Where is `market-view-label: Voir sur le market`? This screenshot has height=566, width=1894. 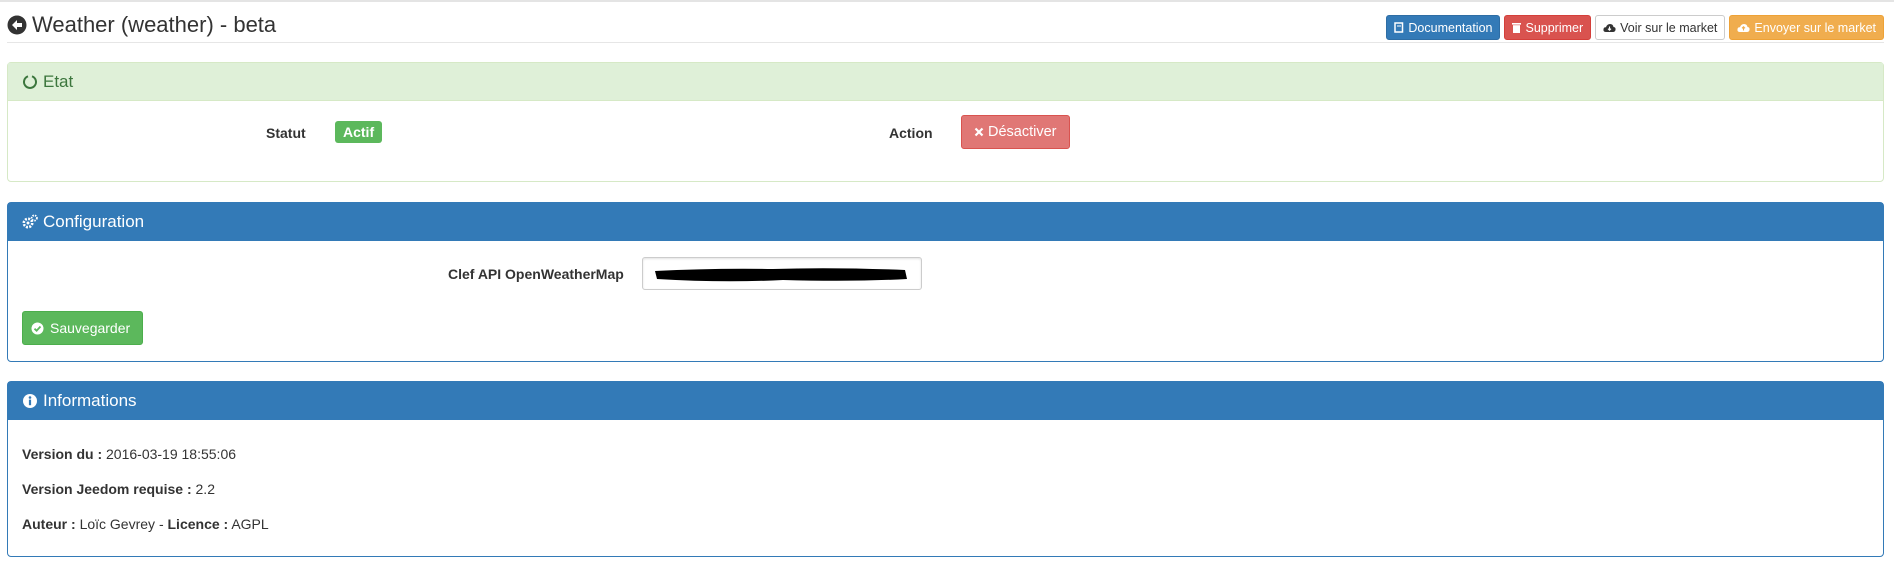
market-view-label: Voir sur le market is located at coordinates (1669, 27).